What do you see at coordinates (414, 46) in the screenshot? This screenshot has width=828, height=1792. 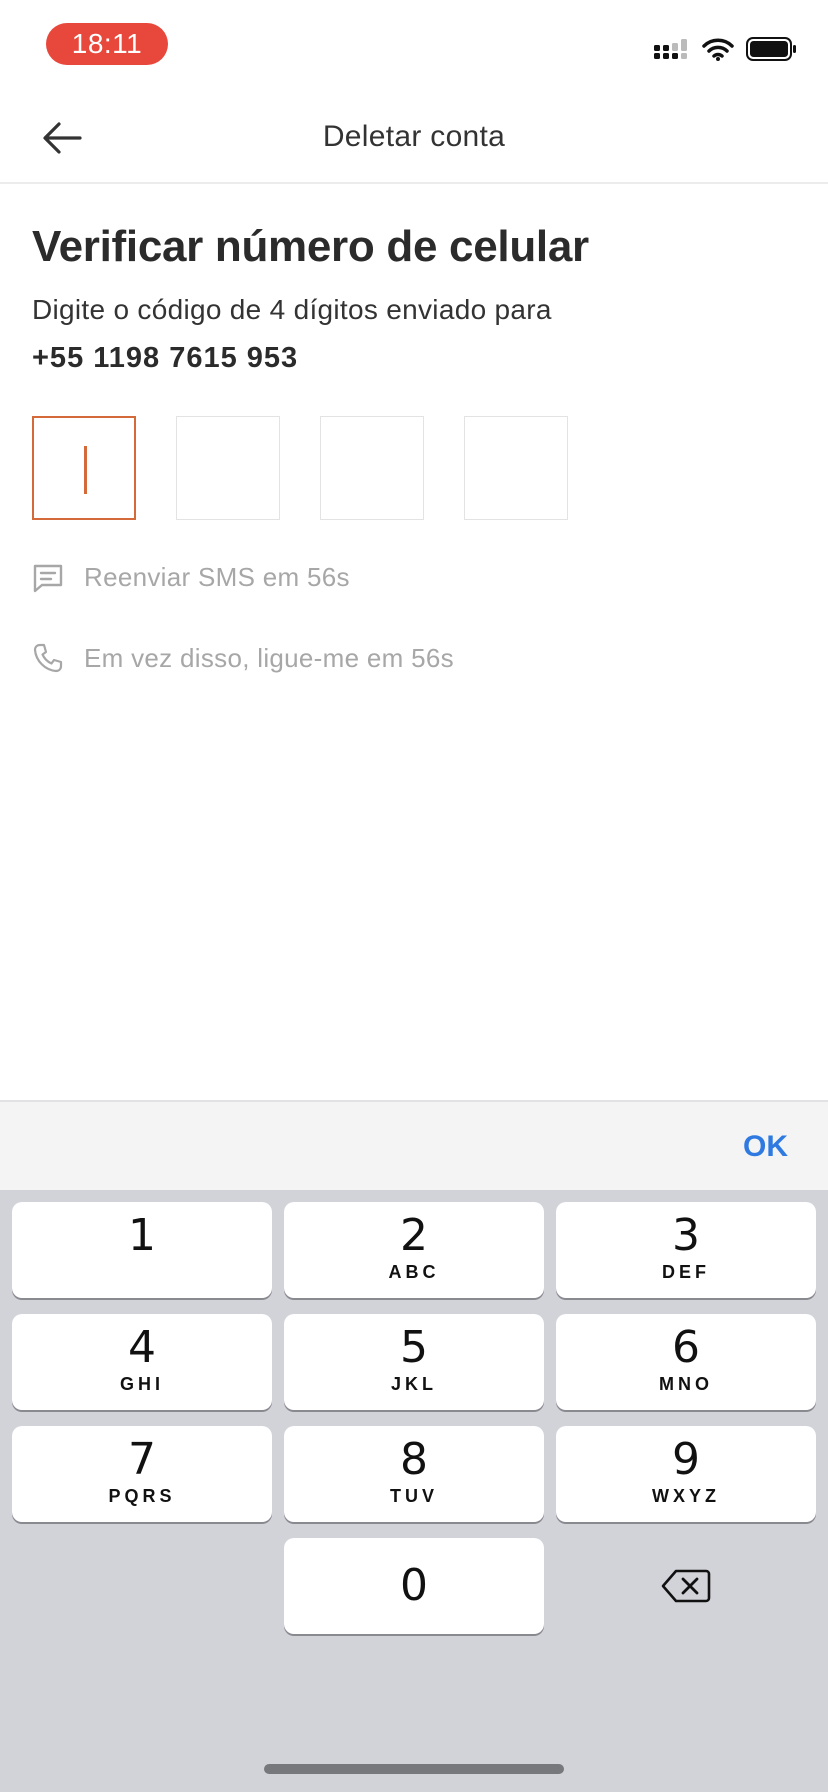 I see `status-bar: 18:11` at bounding box center [414, 46].